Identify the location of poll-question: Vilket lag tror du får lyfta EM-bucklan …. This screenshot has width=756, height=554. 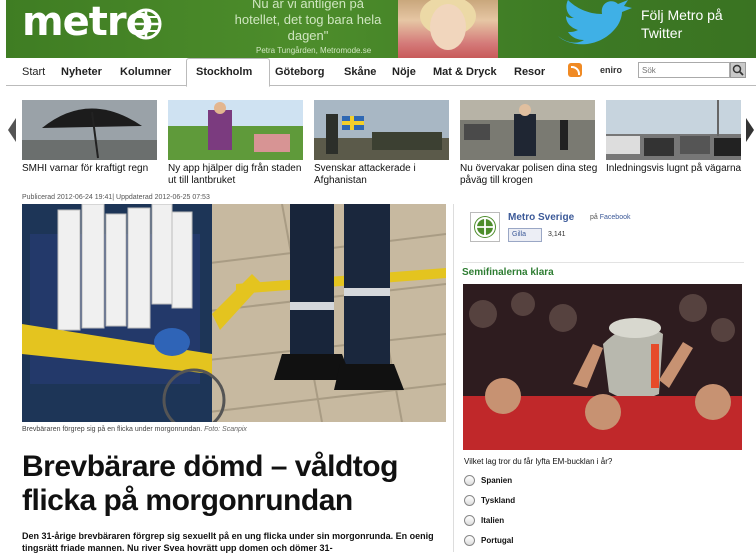
(538, 461).